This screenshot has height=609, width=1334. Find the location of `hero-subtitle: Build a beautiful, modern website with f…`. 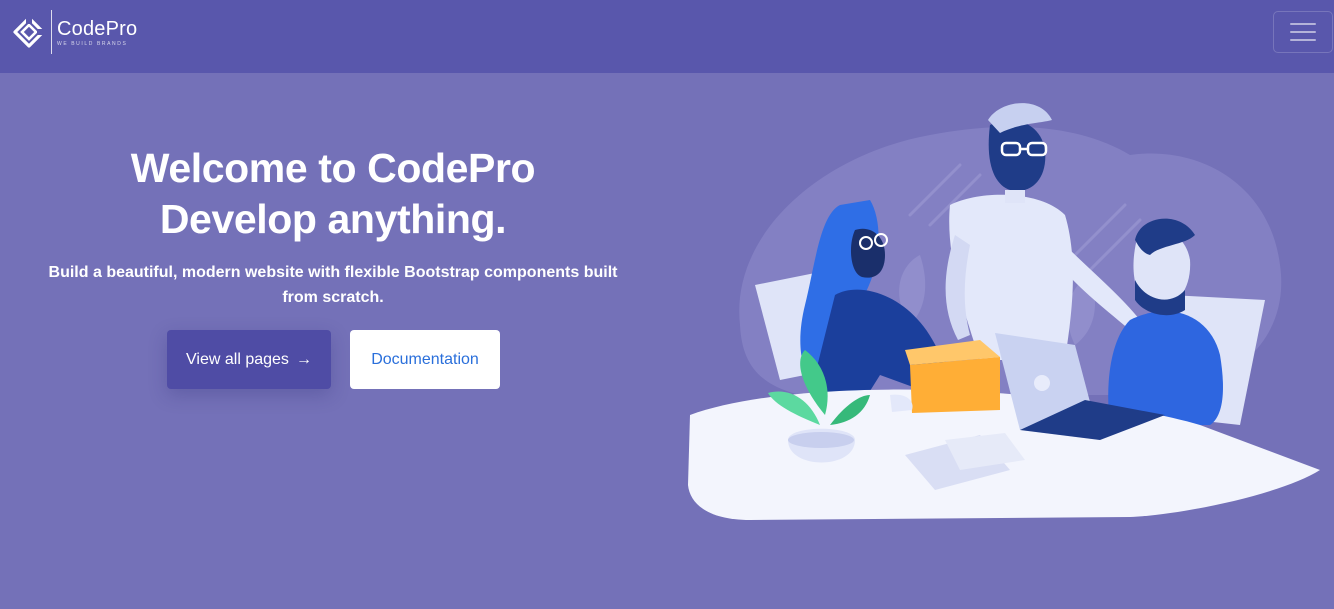

hero-subtitle: Build a beautiful, modern website with f… is located at coordinates (333, 285).